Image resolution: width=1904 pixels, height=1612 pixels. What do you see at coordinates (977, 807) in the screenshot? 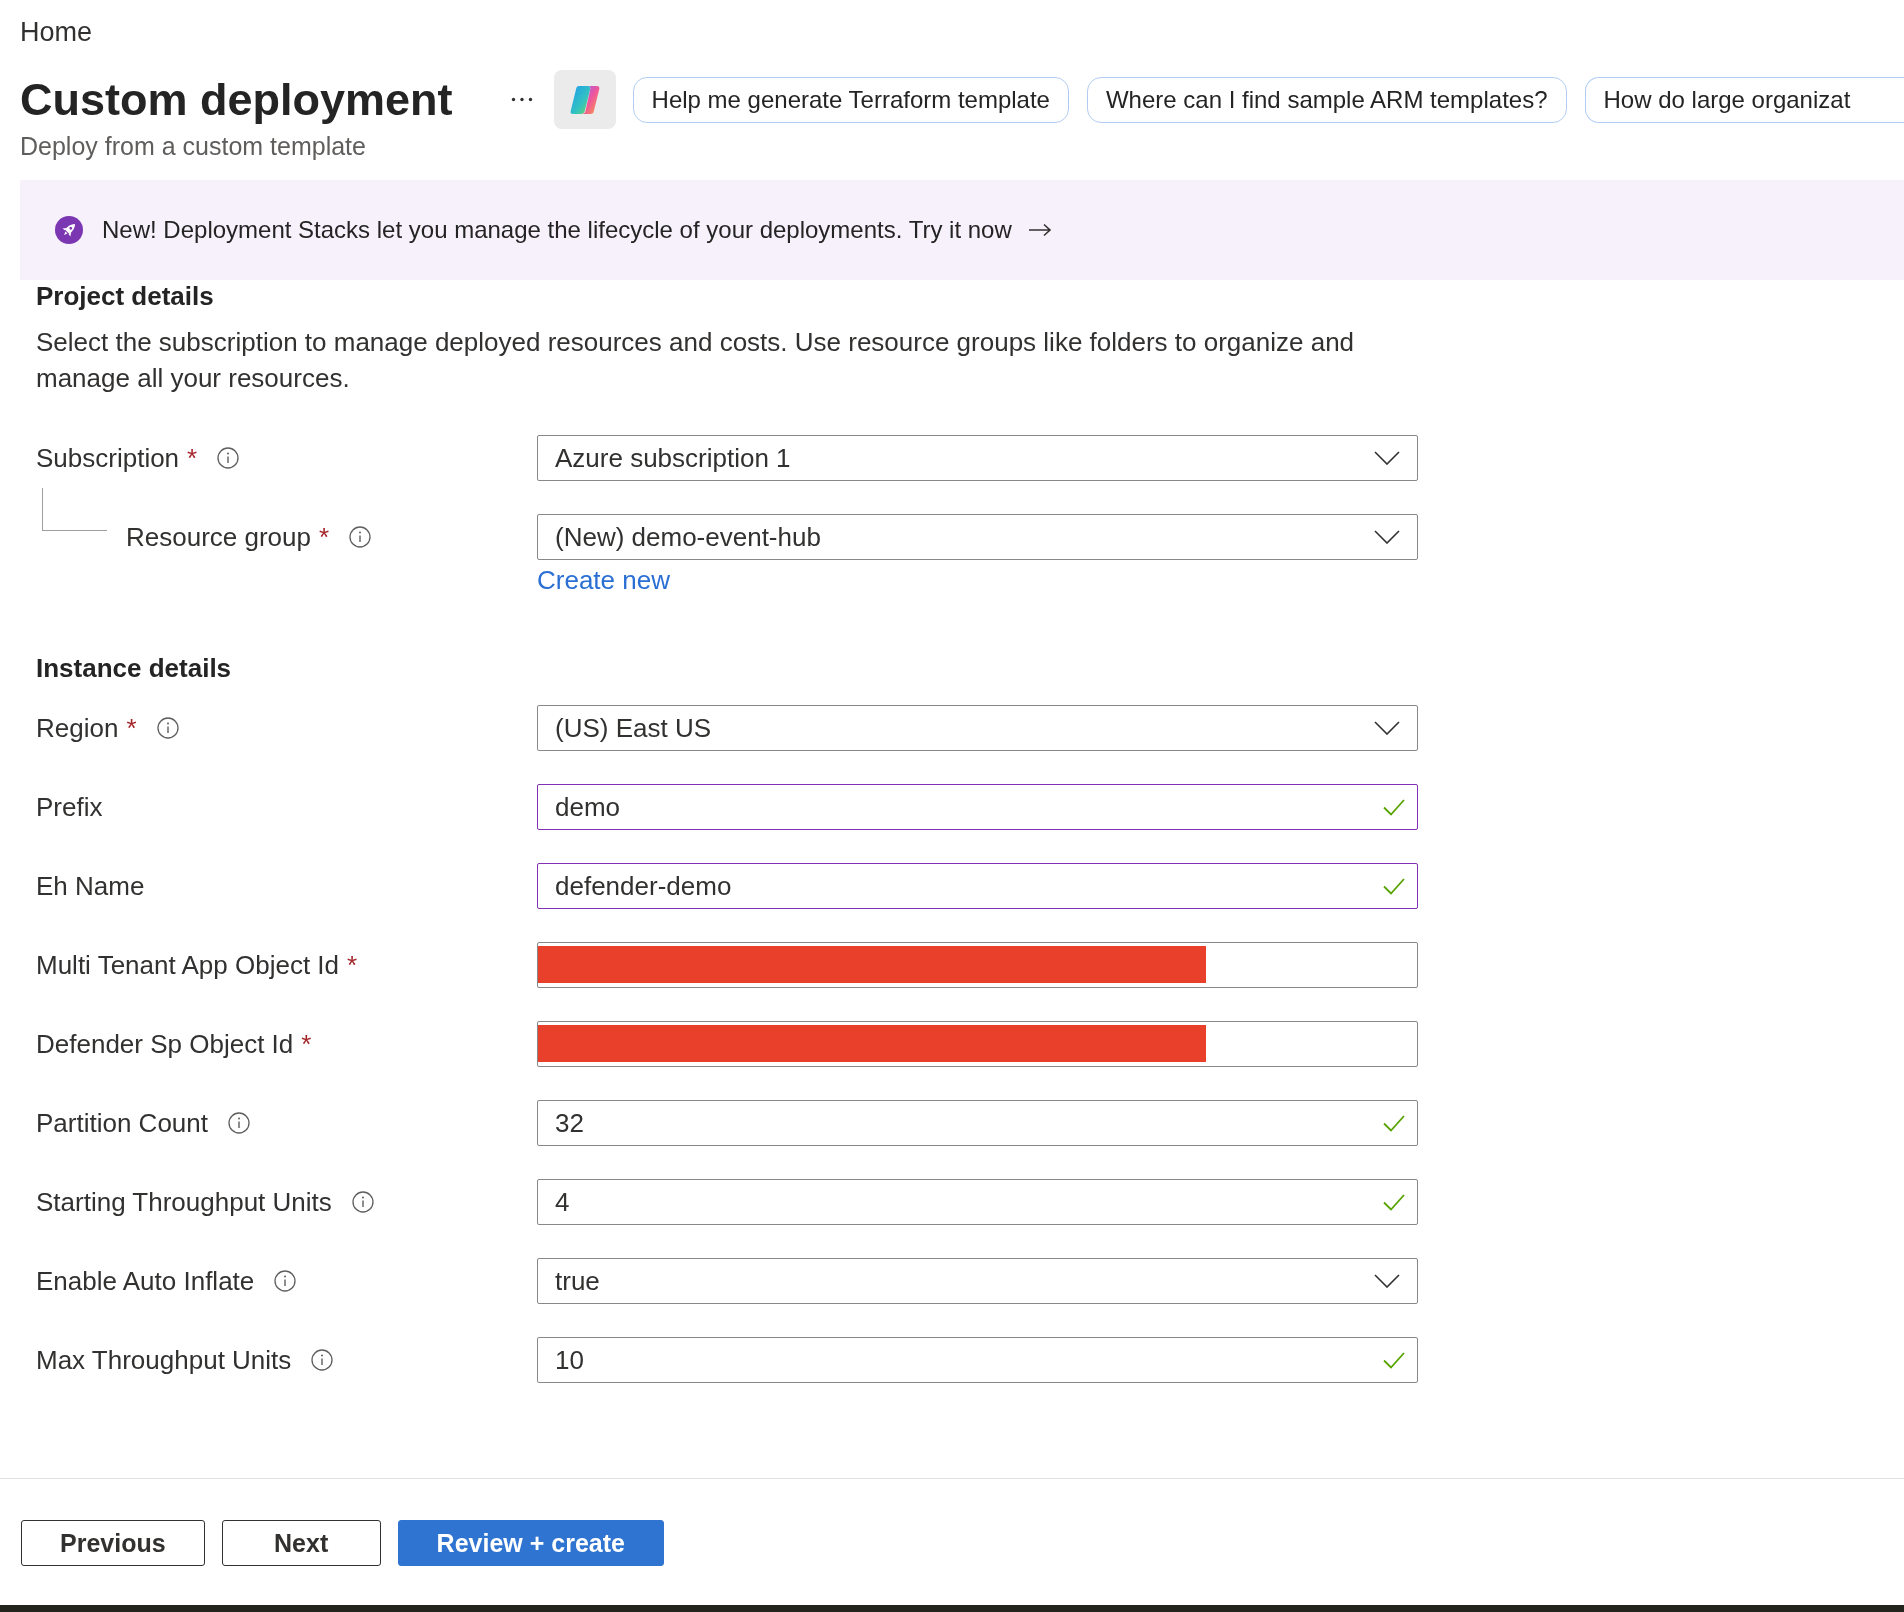
I see `text-input-field: demo` at bounding box center [977, 807].